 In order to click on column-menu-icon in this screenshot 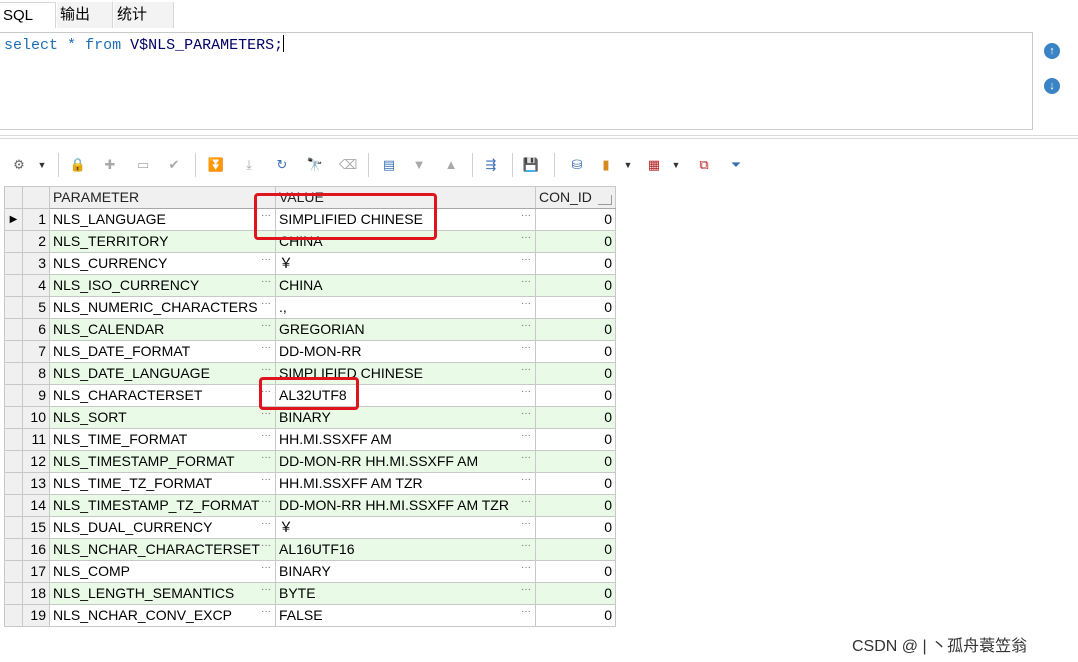, I will do `click(605, 200)`.